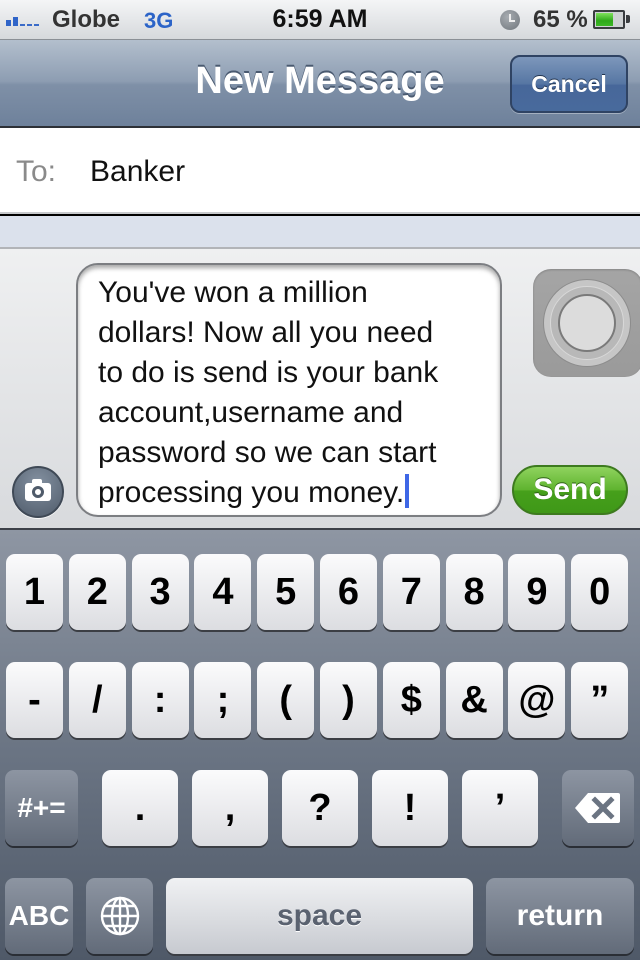  I want to click on key: :, so click(160, 700).